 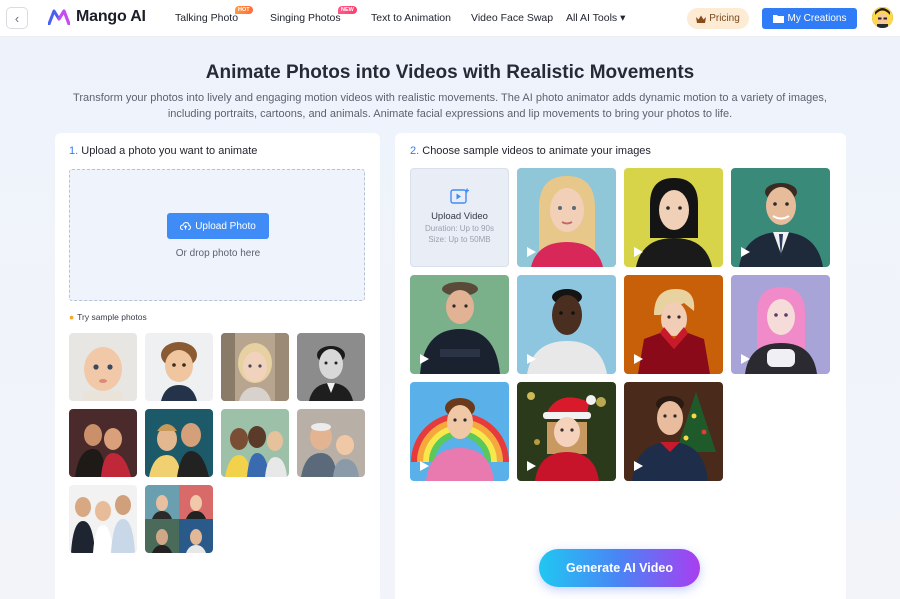 I want to click on pricing-label: Pricing, so click(x=724, y=18).